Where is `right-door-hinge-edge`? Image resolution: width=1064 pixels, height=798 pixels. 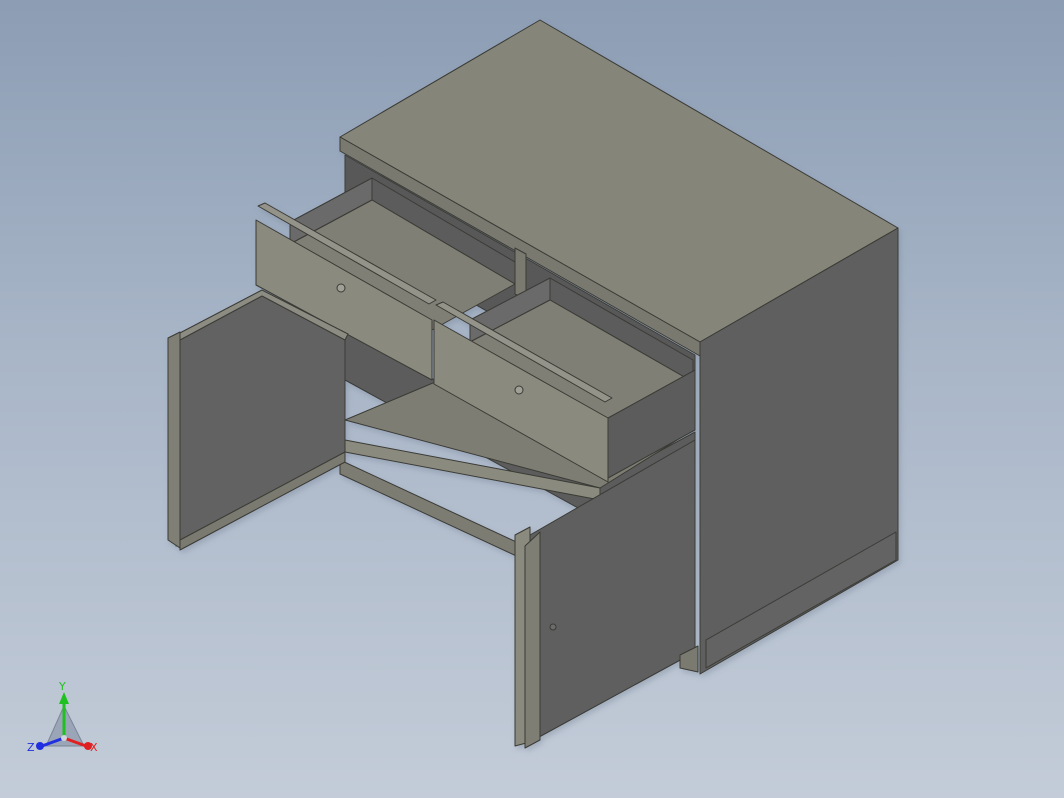 right-door-hinge-edge is located at coordinates (532, 640).